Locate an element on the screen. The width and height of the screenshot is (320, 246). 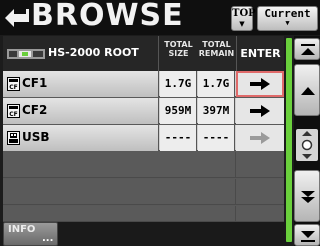
table-row: USB ---- ---- is located at coordinates (143, 138).